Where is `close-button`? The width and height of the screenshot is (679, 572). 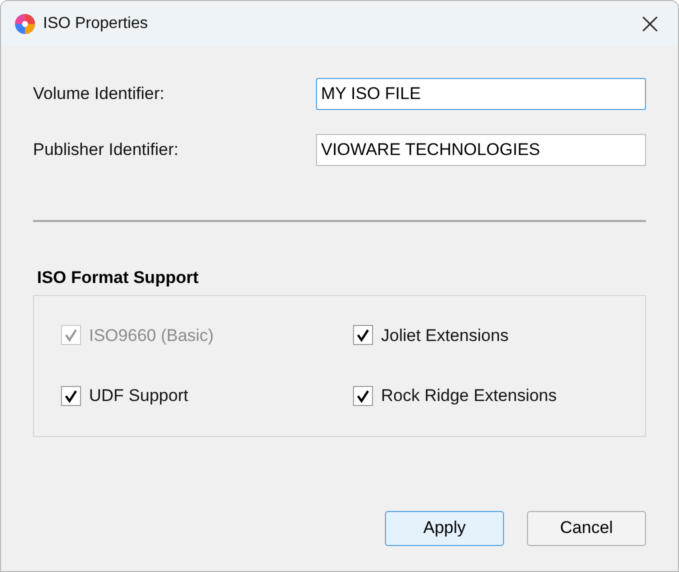
close-button is located at coordinates (650, 24).